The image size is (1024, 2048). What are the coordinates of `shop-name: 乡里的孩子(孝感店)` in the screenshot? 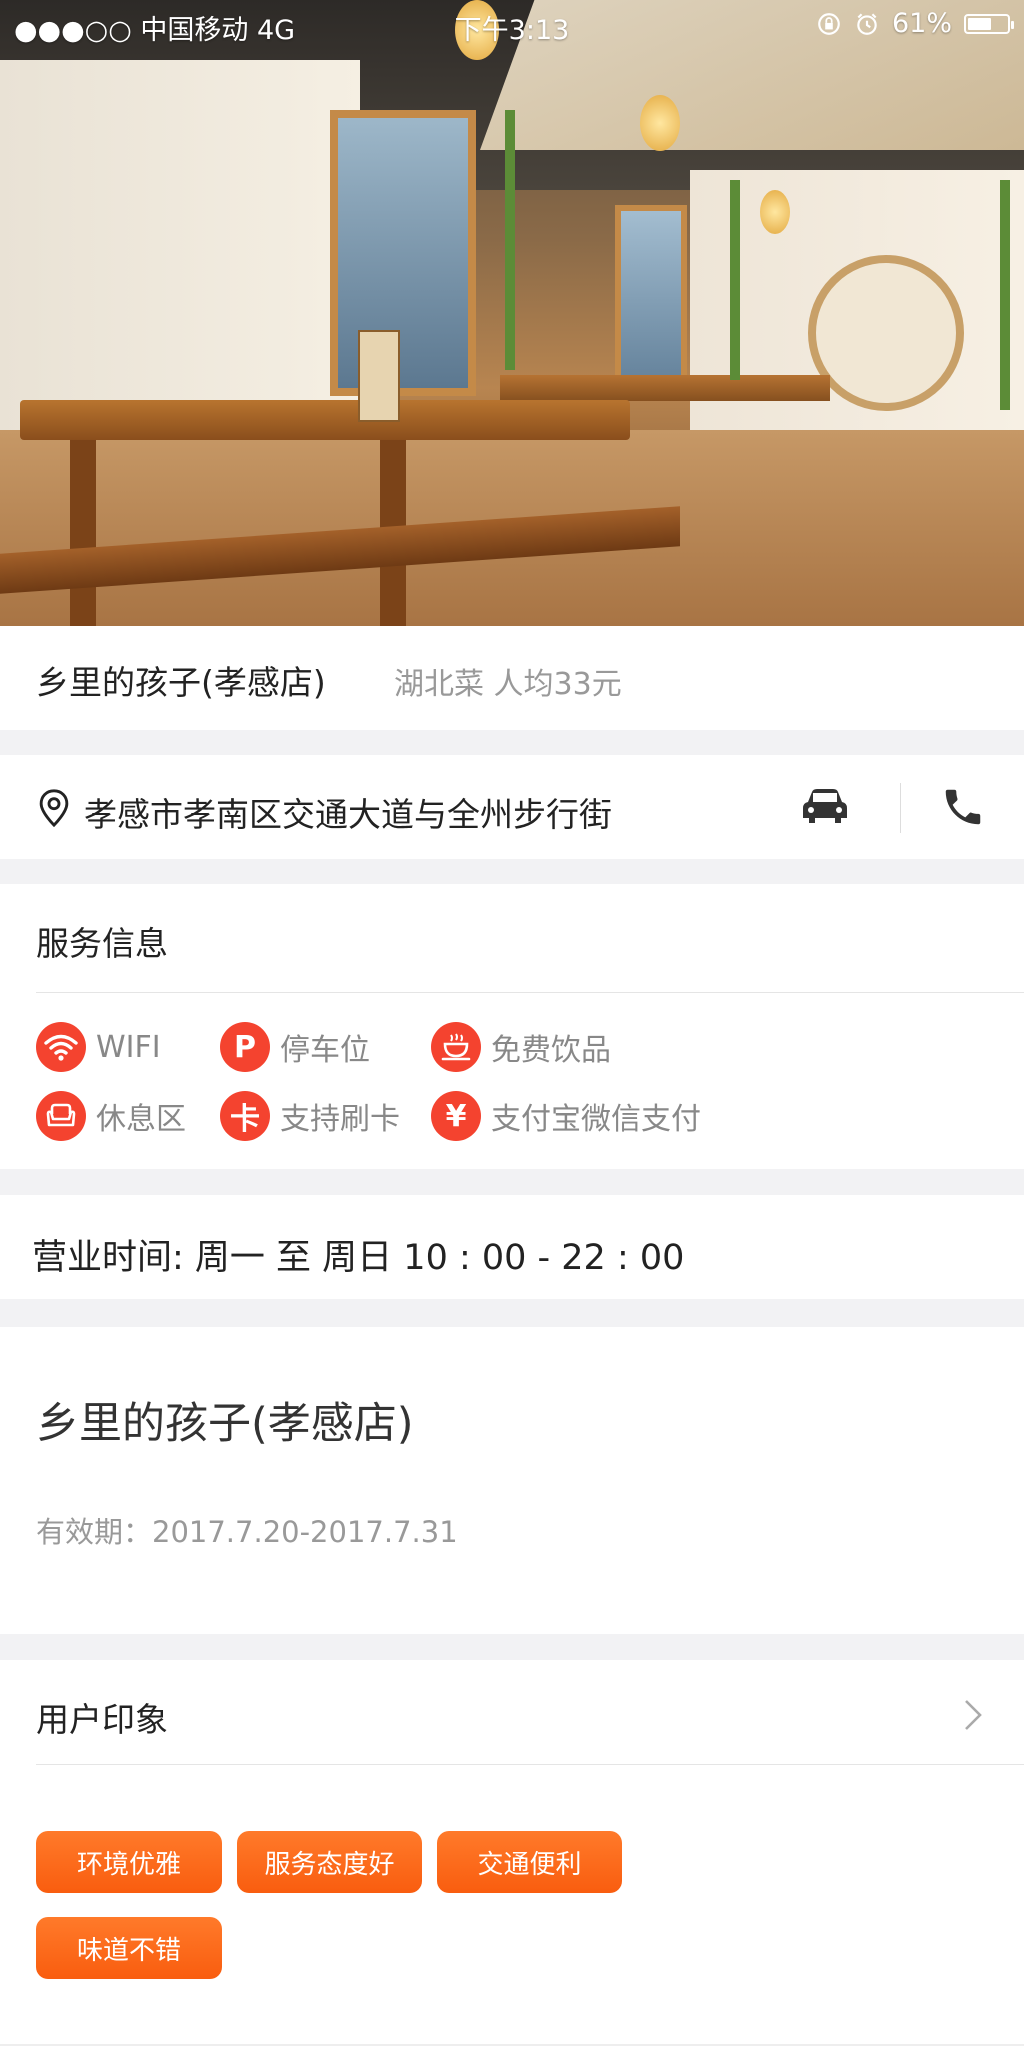 It's located at (181, 682).